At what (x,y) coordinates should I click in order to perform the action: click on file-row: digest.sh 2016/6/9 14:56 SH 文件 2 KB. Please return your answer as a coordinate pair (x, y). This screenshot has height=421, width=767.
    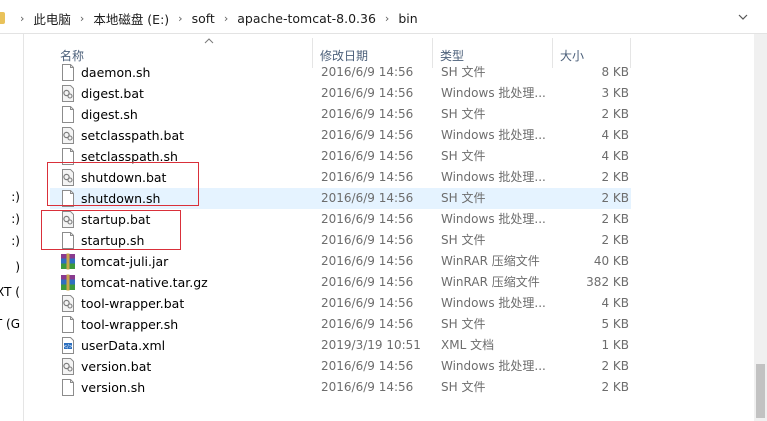
    Looking at the image, I should click on (340, 114).